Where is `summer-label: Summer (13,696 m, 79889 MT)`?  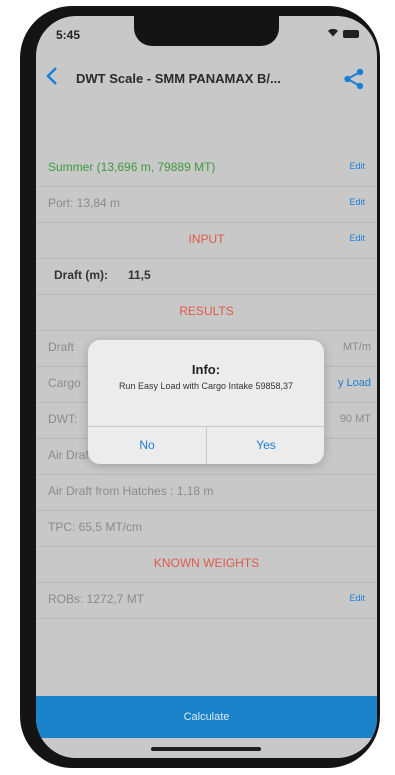 summer-label: Summer (13,696 m, 79889 MT) is located at coordinates (132, 167).